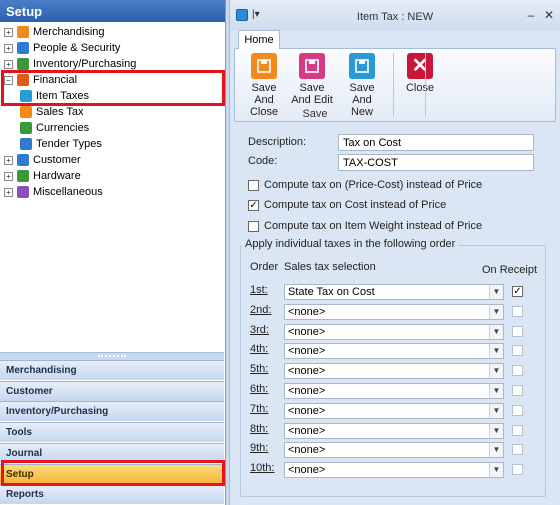 This screenshot has height=505, width=560. What do you see at coordinates (112, 390) in the screenshot?
I see `nav-button-customer: Customer` at bounding box center [112, 390].